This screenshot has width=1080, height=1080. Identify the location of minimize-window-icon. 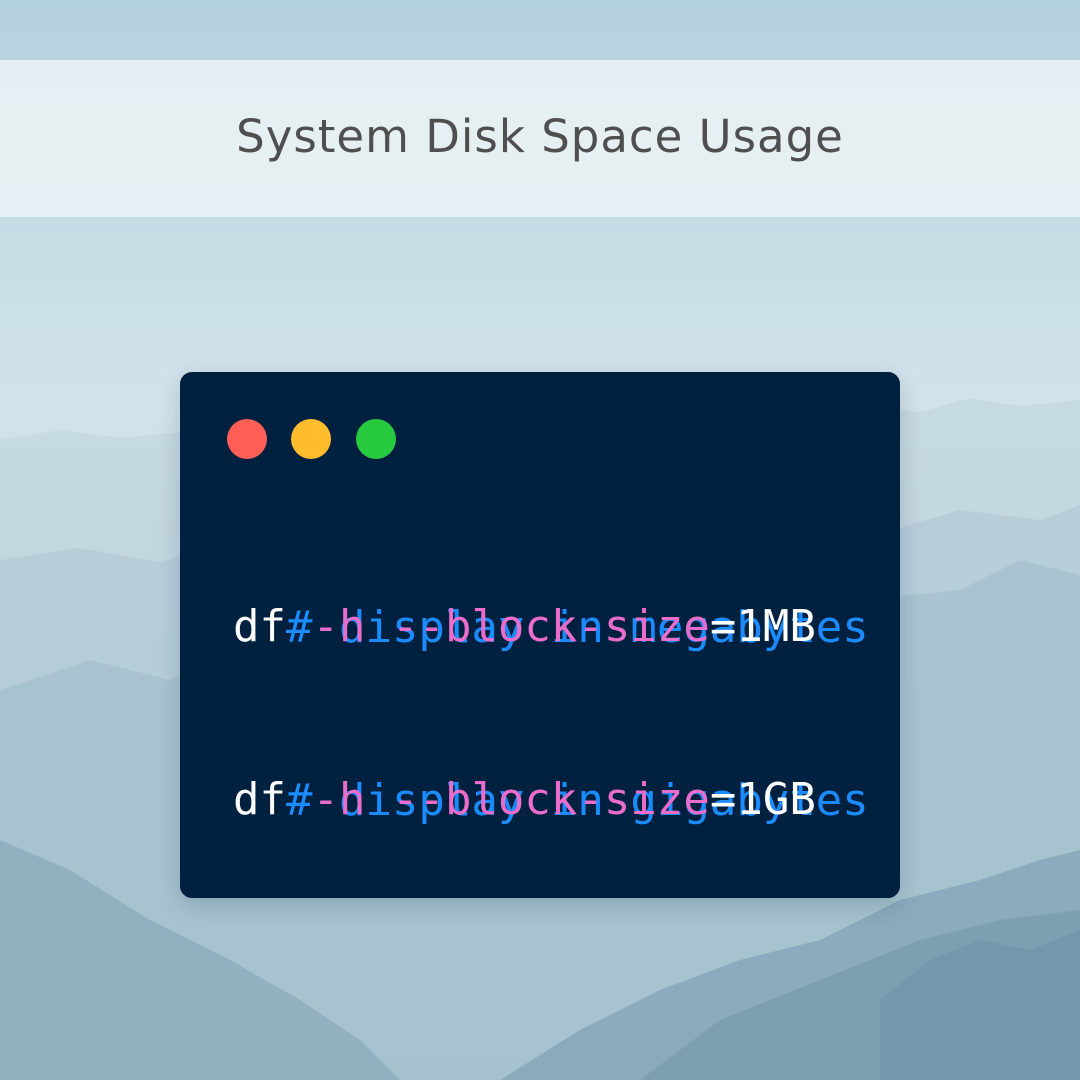
(311, 439).